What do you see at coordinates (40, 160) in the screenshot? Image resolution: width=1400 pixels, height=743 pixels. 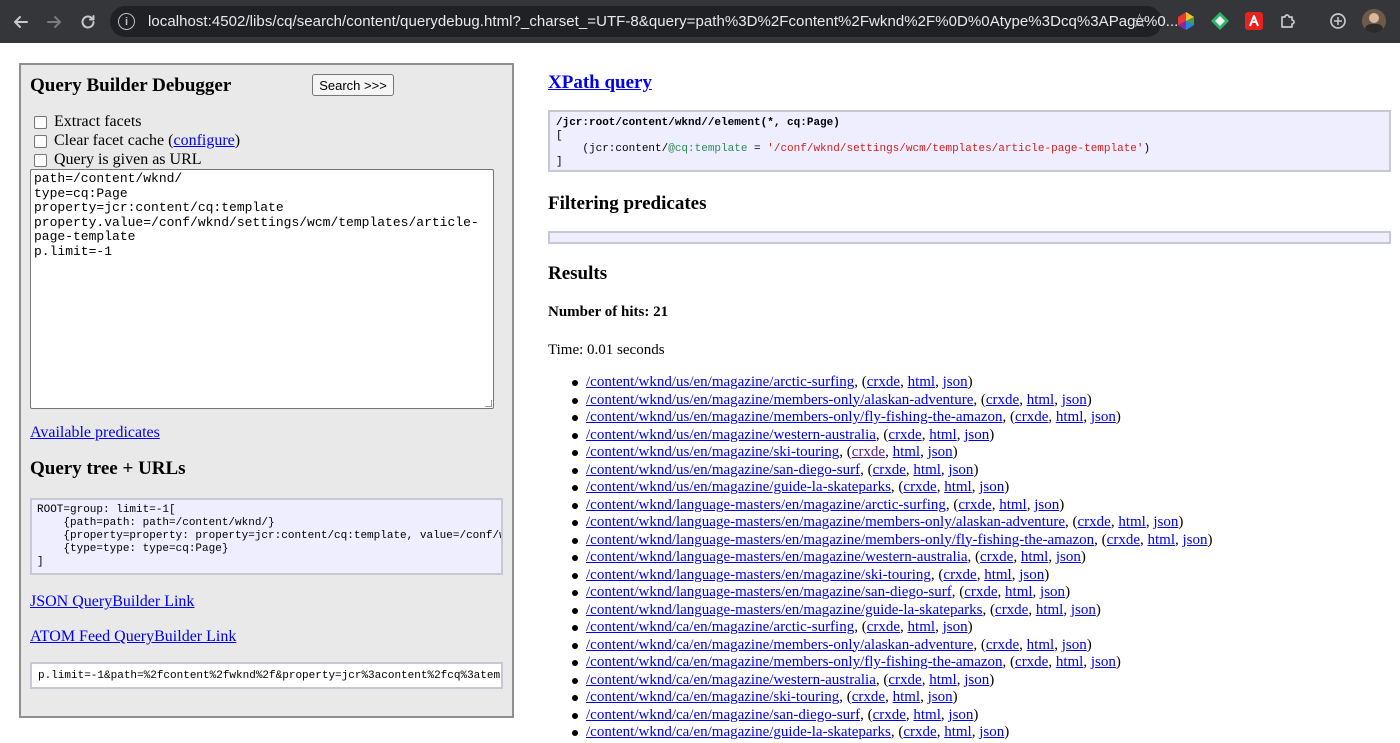 I see `query-as-url-checkbox` at bounding box center [40, 160].